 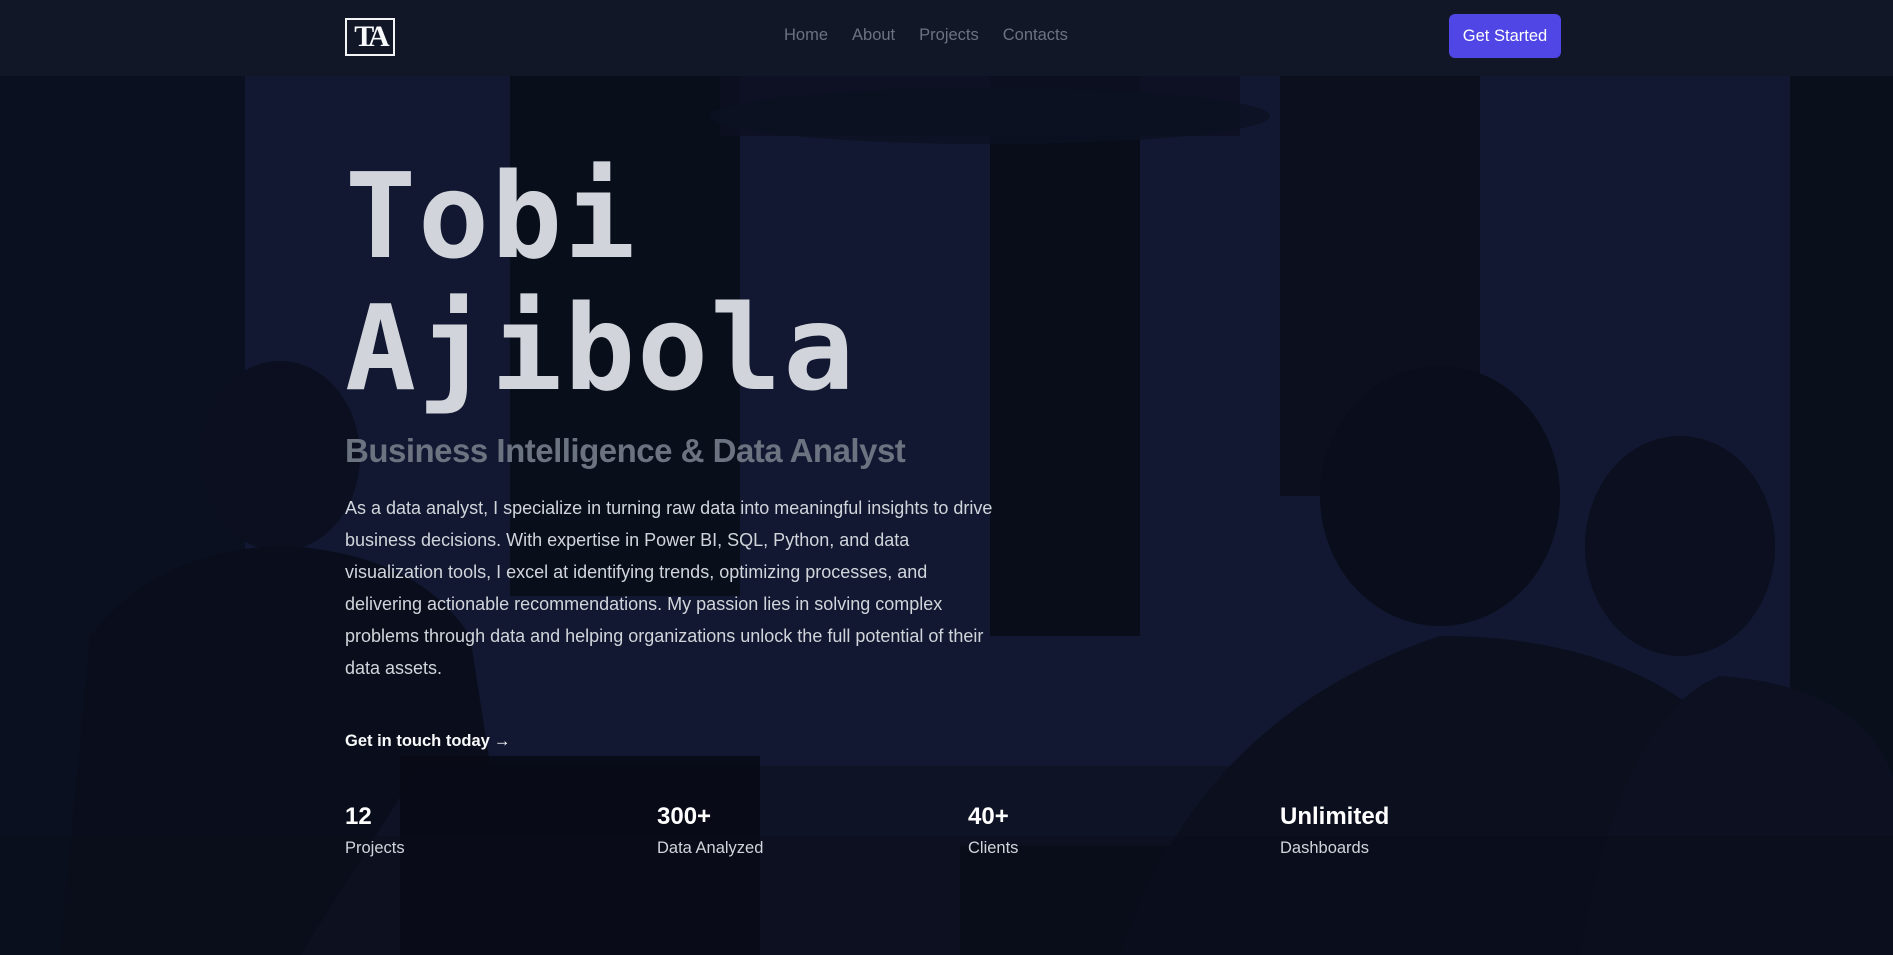 What do you see at coordinates (1335, 816) in the screenshot?
I see `stat-value: Unlimited` at bounding box center [1335, 816].